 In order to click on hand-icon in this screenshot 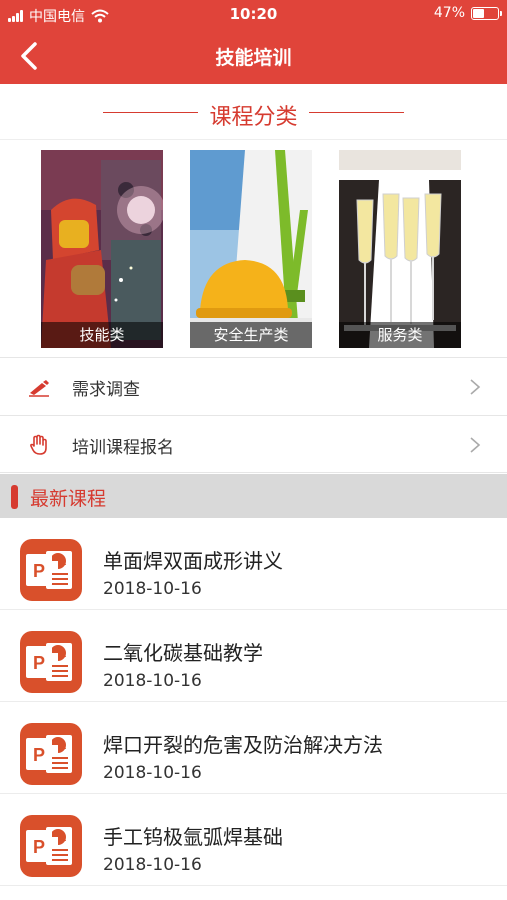, I will do `click(38, 444)`.